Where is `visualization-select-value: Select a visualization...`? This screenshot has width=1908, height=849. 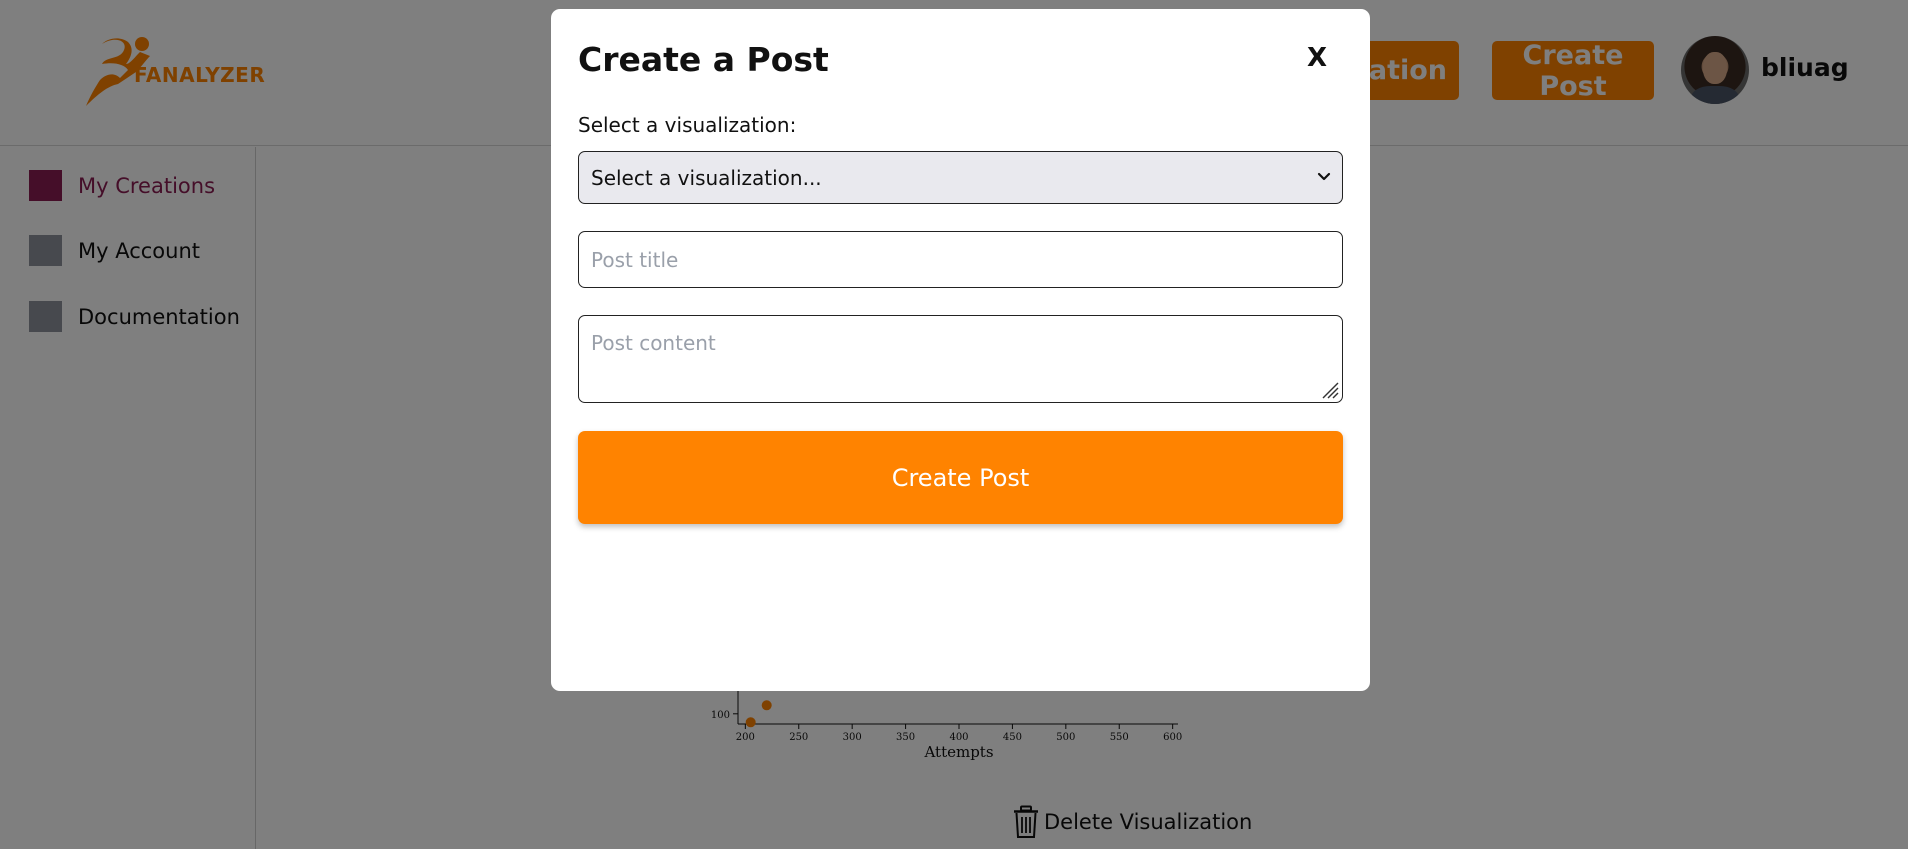 visualization-select-value: Select a visualization... is located at coordinates (706, 177).